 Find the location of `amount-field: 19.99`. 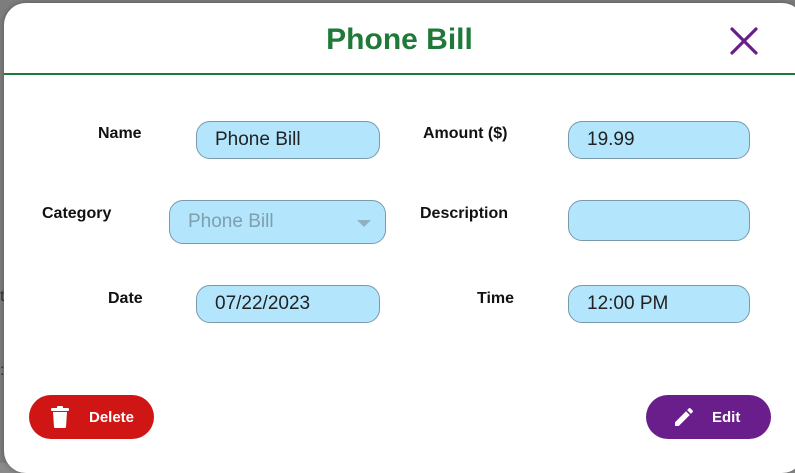

amount-field: 19.99 is located at coordinates (659, 140).